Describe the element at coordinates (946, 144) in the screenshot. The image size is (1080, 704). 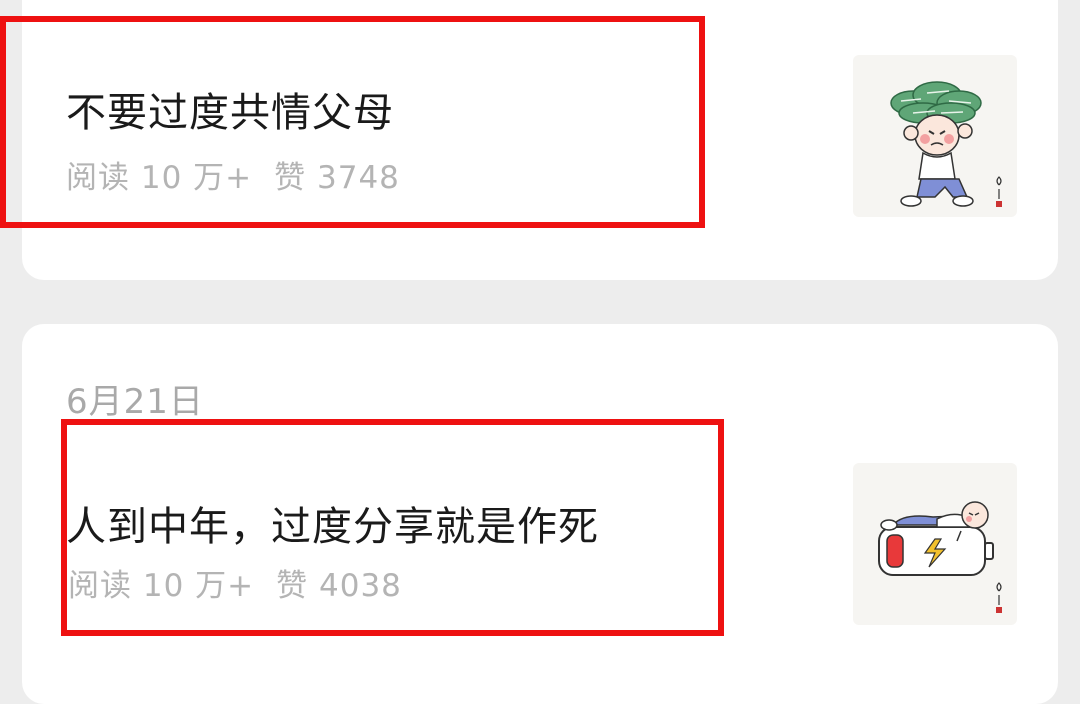
I see `money-head-cartoon-icon` at that location.